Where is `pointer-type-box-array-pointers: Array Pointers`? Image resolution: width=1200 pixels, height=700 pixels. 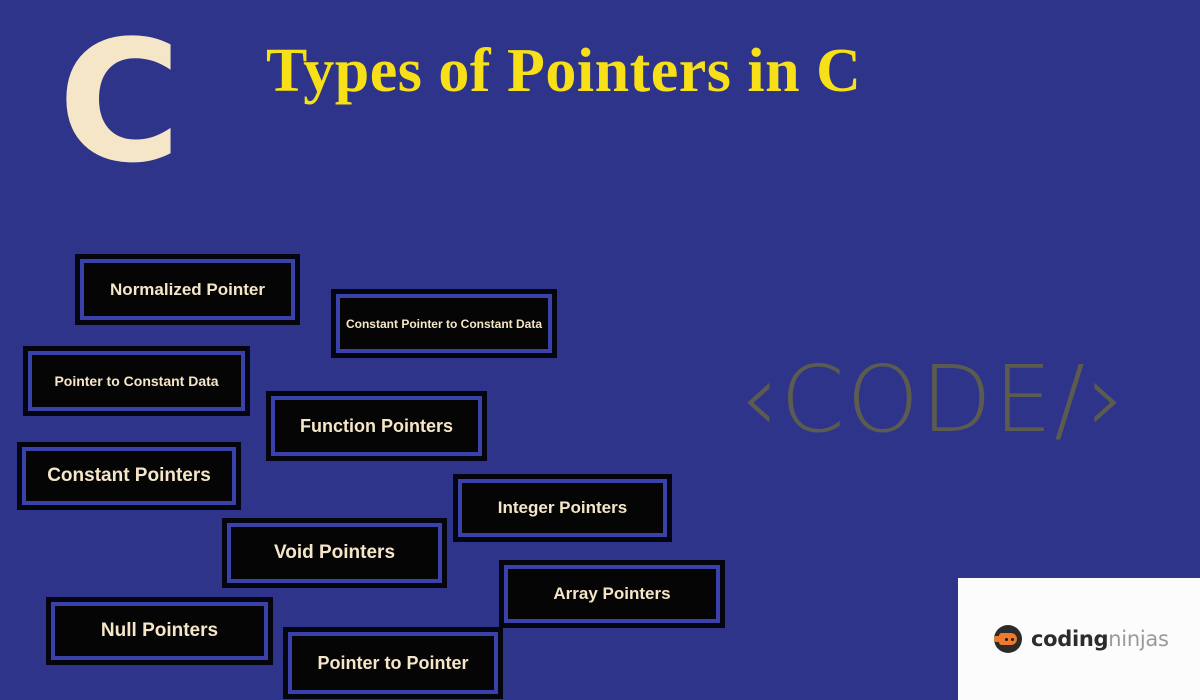 pointer-type-box-array-pointers: Array Pointers is located at coordinates (612, 594).